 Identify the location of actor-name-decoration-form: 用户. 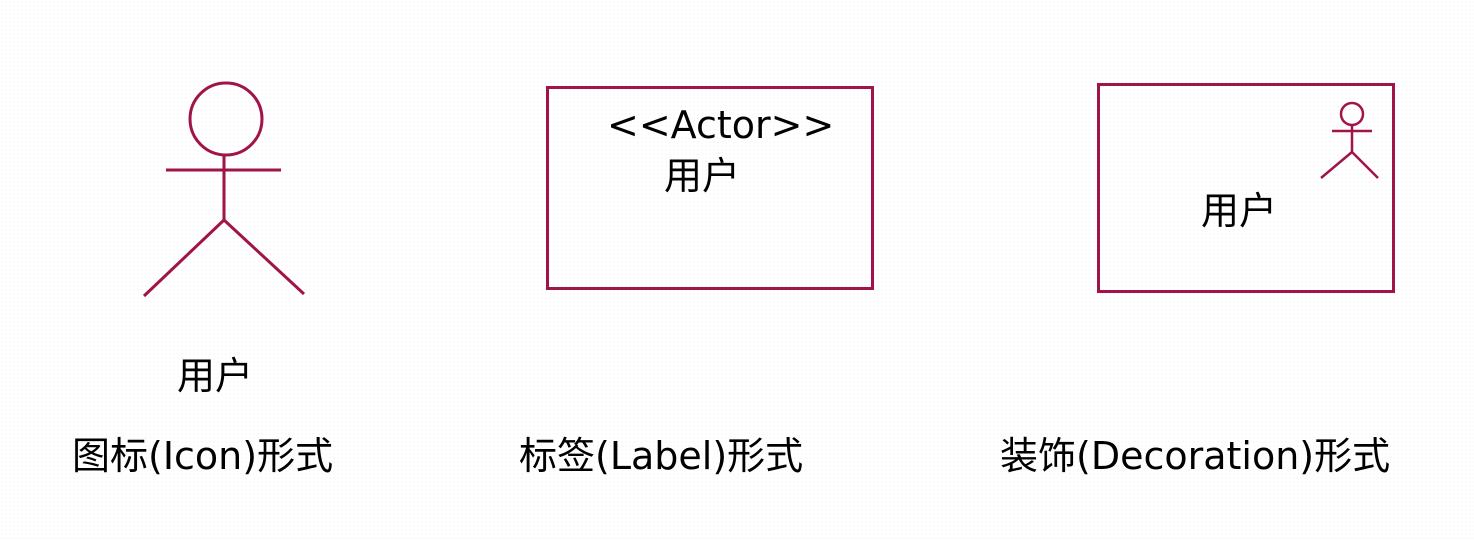
(1239, 211).